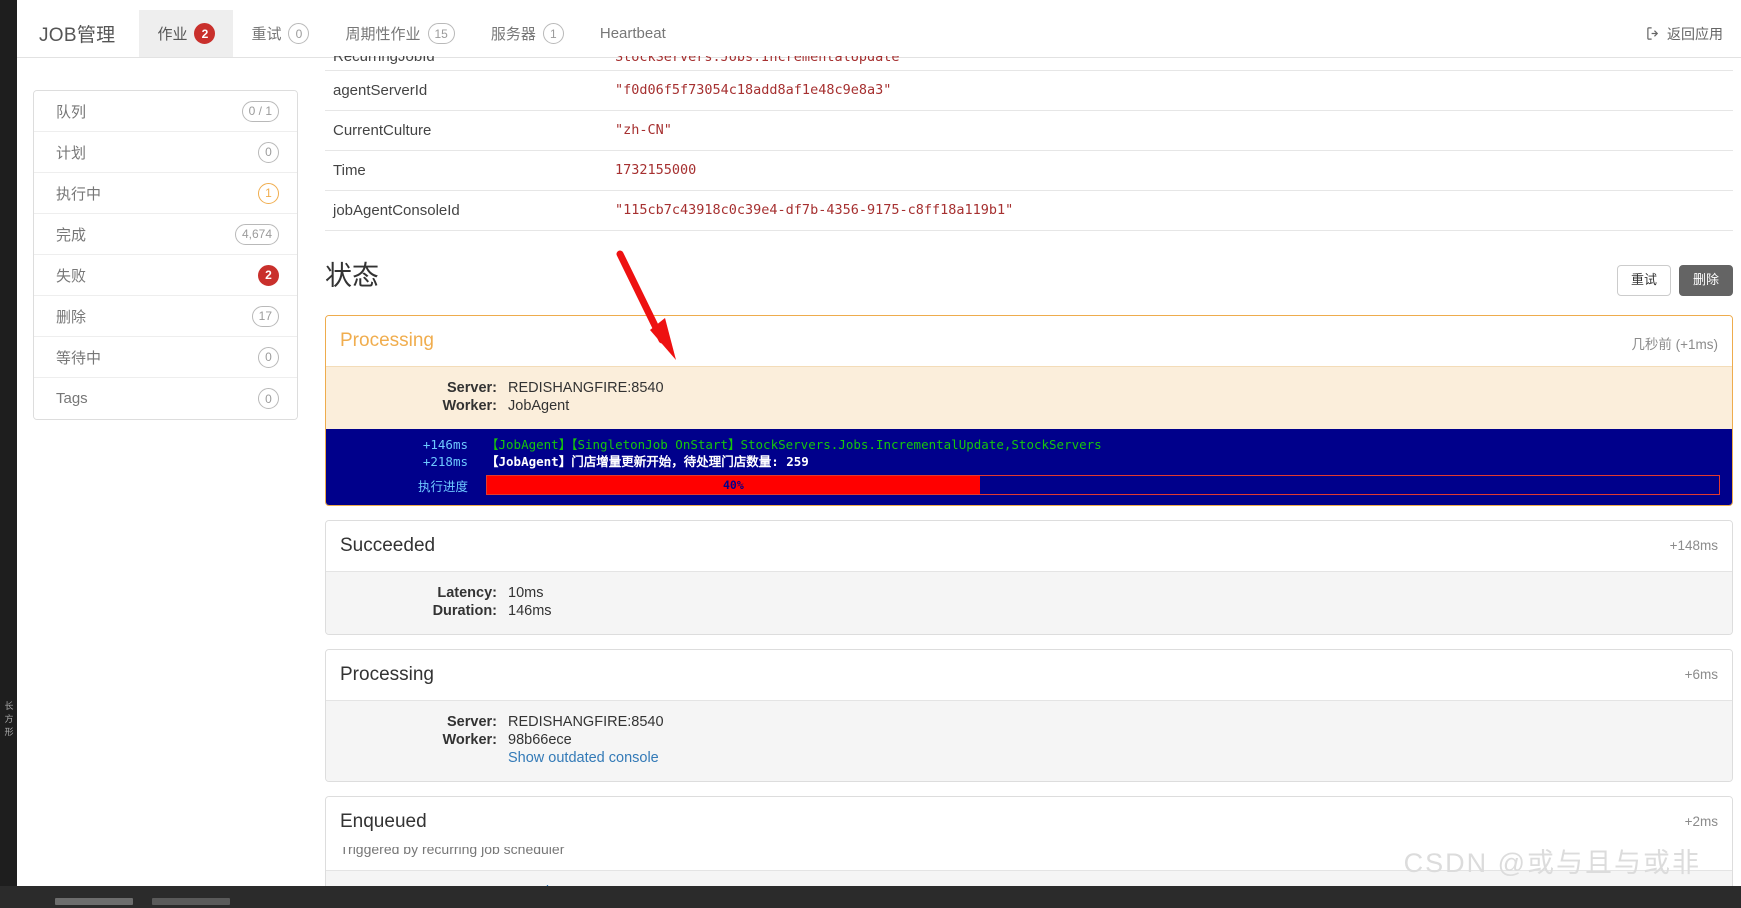 The width and height of the screenshot is (1741, 908). Describe the element at coordinates (1170, 63) in the screenshot. I see `param-value: StockServers.Jobs.IncrementalUpdate` at that location.